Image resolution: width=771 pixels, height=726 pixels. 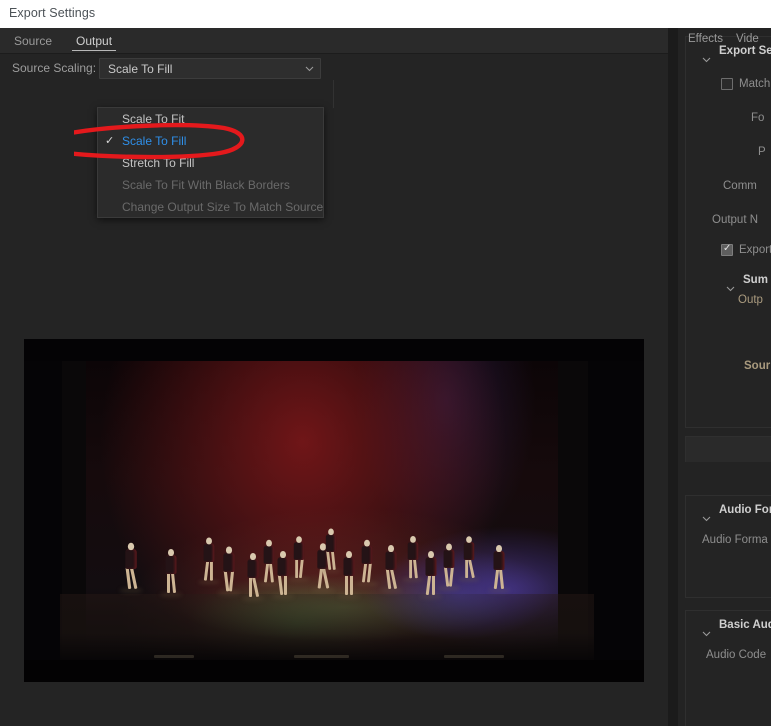 I want to click on dropdown-item-2: Stretch To Fill, so click(x=210, y=163).